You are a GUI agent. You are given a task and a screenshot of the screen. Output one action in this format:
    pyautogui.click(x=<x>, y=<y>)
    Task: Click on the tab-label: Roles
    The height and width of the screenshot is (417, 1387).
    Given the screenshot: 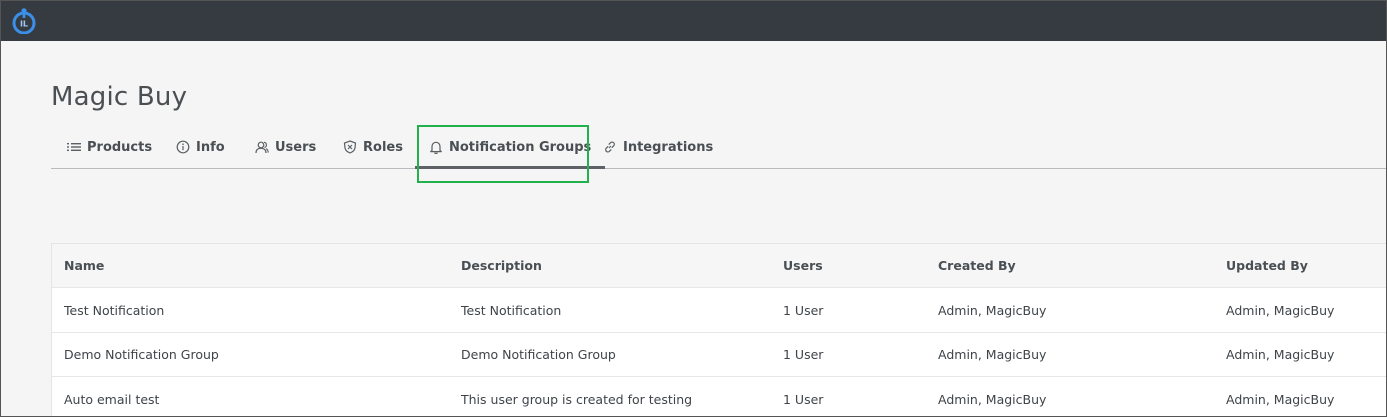 What is the action you would take?
    pyautogui.click(x=383, y=147)
    